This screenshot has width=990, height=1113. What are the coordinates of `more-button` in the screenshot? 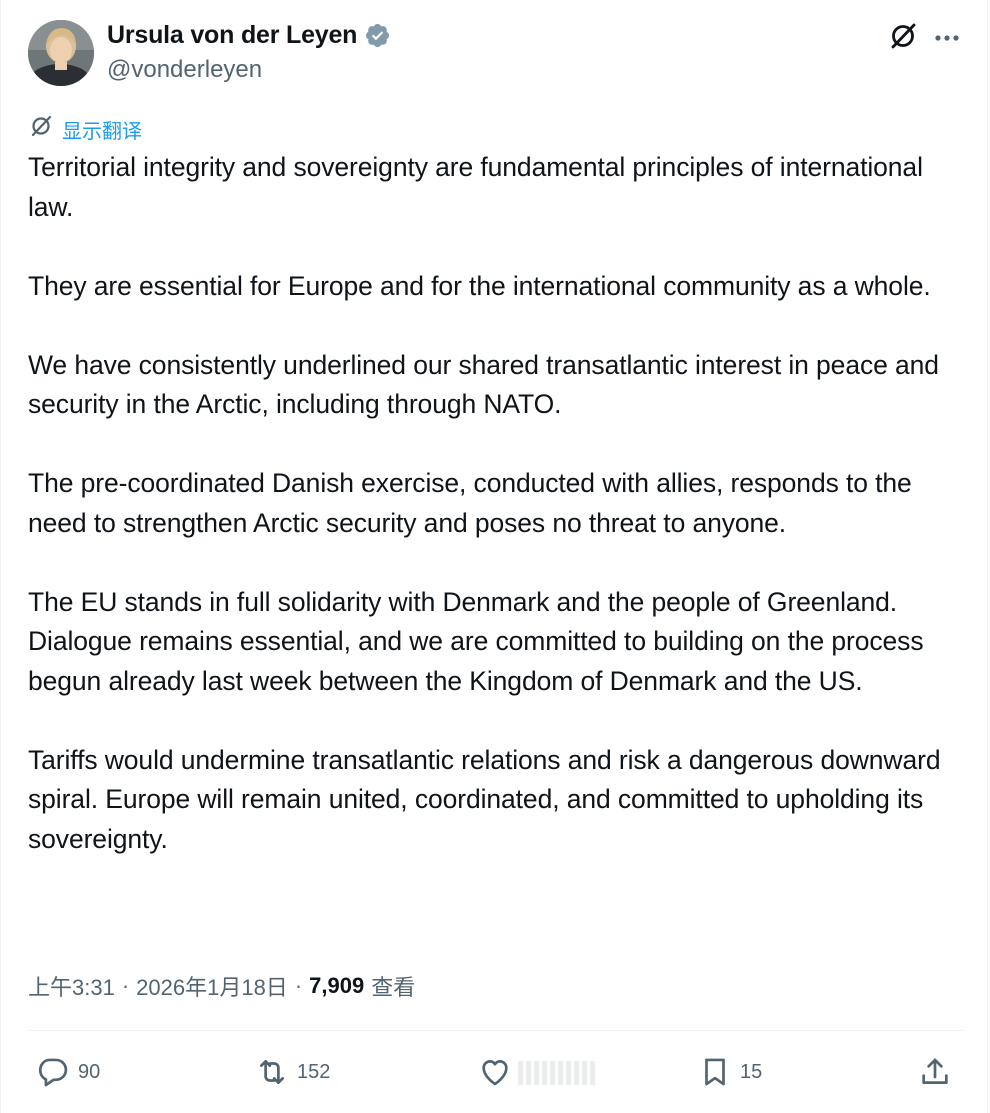 It's located at (947, 38).